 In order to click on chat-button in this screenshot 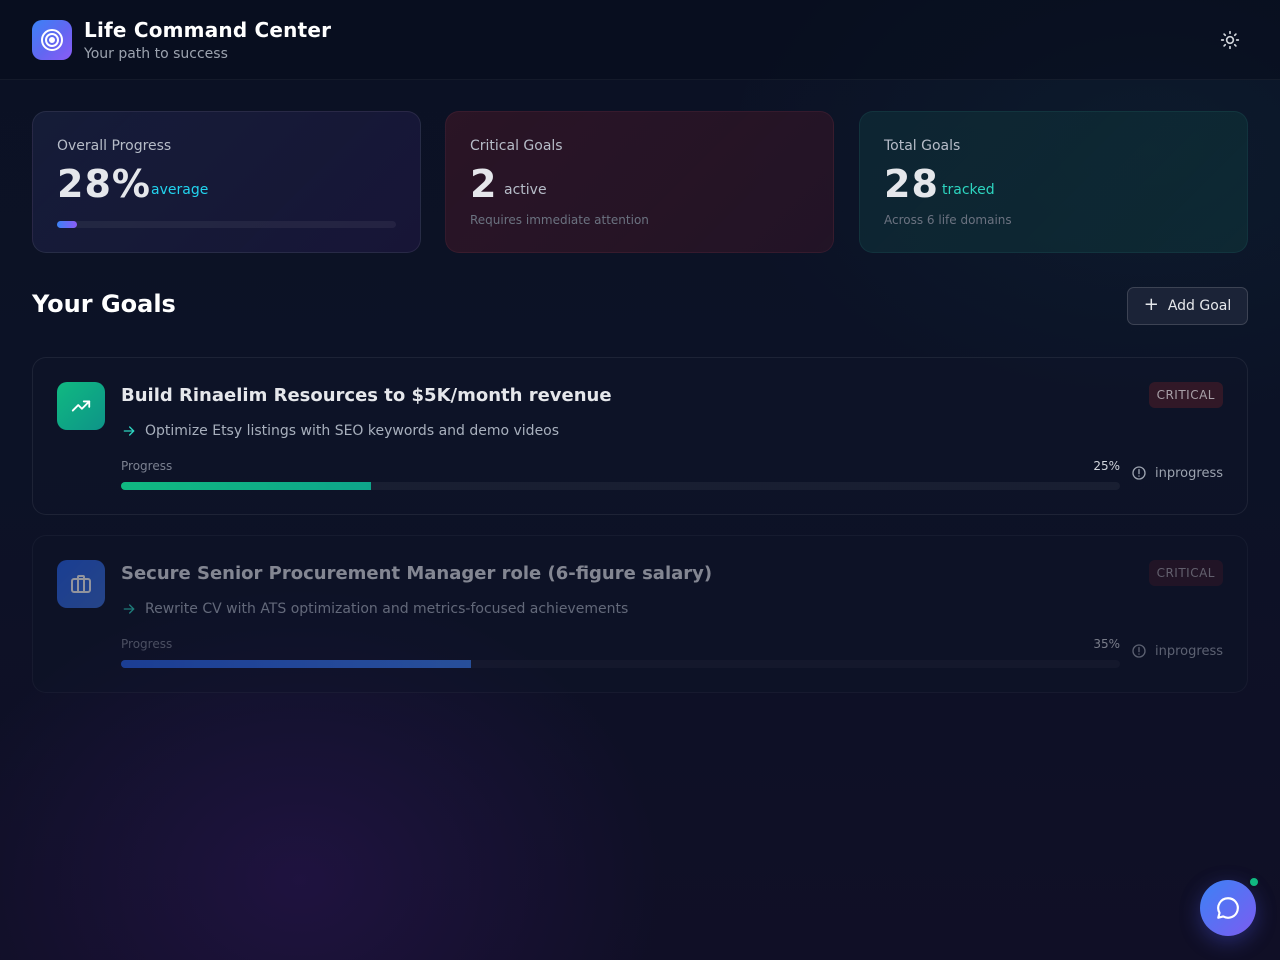, I will do `click(1228, 908)`.